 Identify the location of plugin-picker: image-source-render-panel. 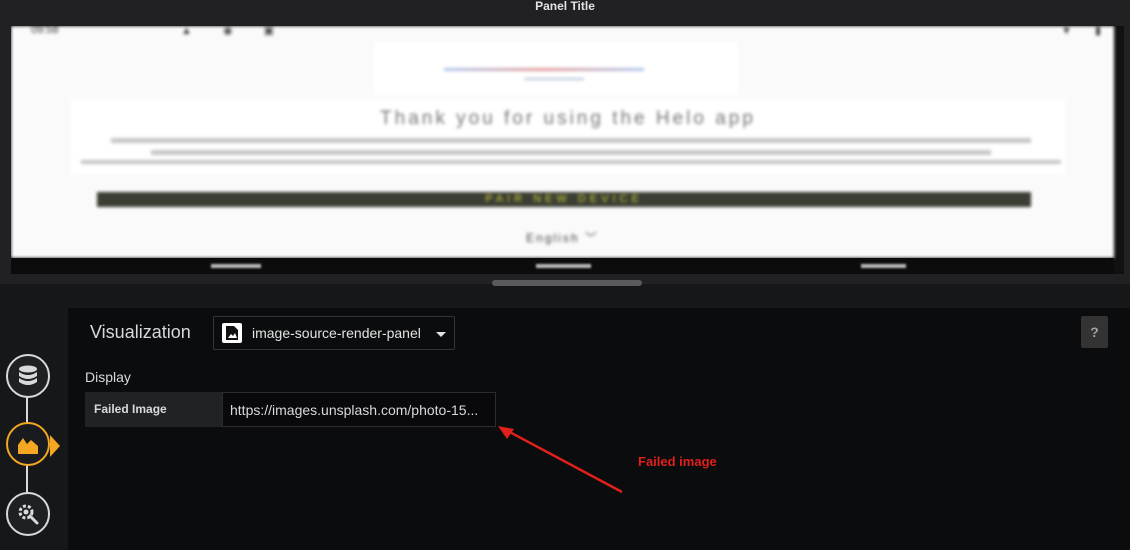
(334, 333).